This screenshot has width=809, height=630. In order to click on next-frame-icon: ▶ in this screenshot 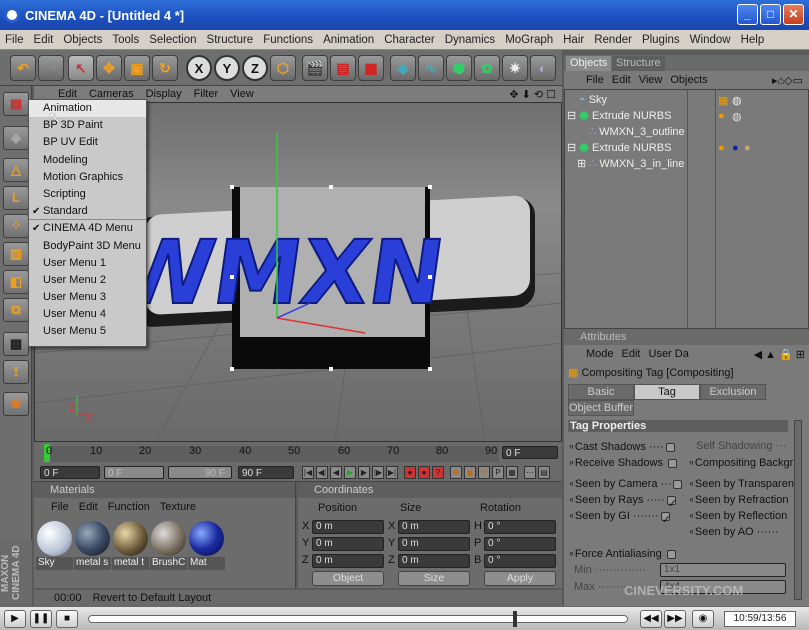, I will do `click(364, 472)`.